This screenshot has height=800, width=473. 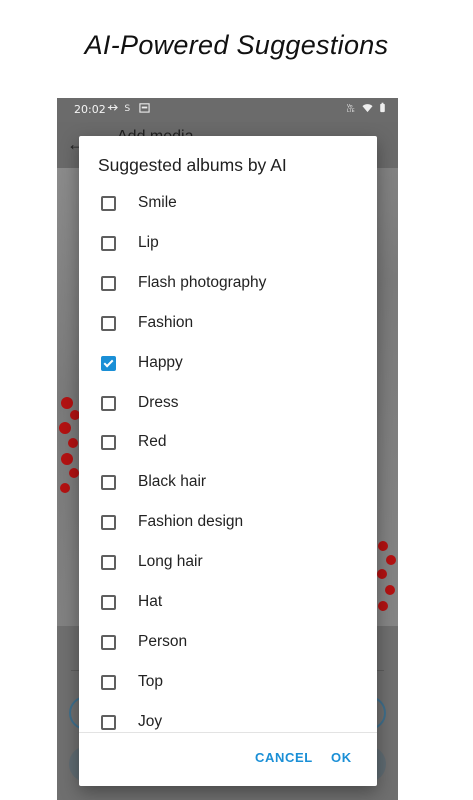 I want to click on album-option: Lip, so click(x=228, y=243).